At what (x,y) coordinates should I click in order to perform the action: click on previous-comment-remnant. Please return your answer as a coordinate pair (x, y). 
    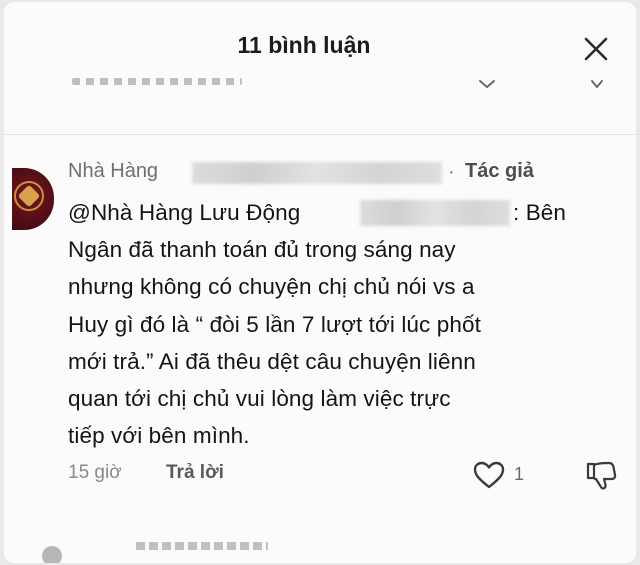
    Looking at the image, I should click on (320, 84).